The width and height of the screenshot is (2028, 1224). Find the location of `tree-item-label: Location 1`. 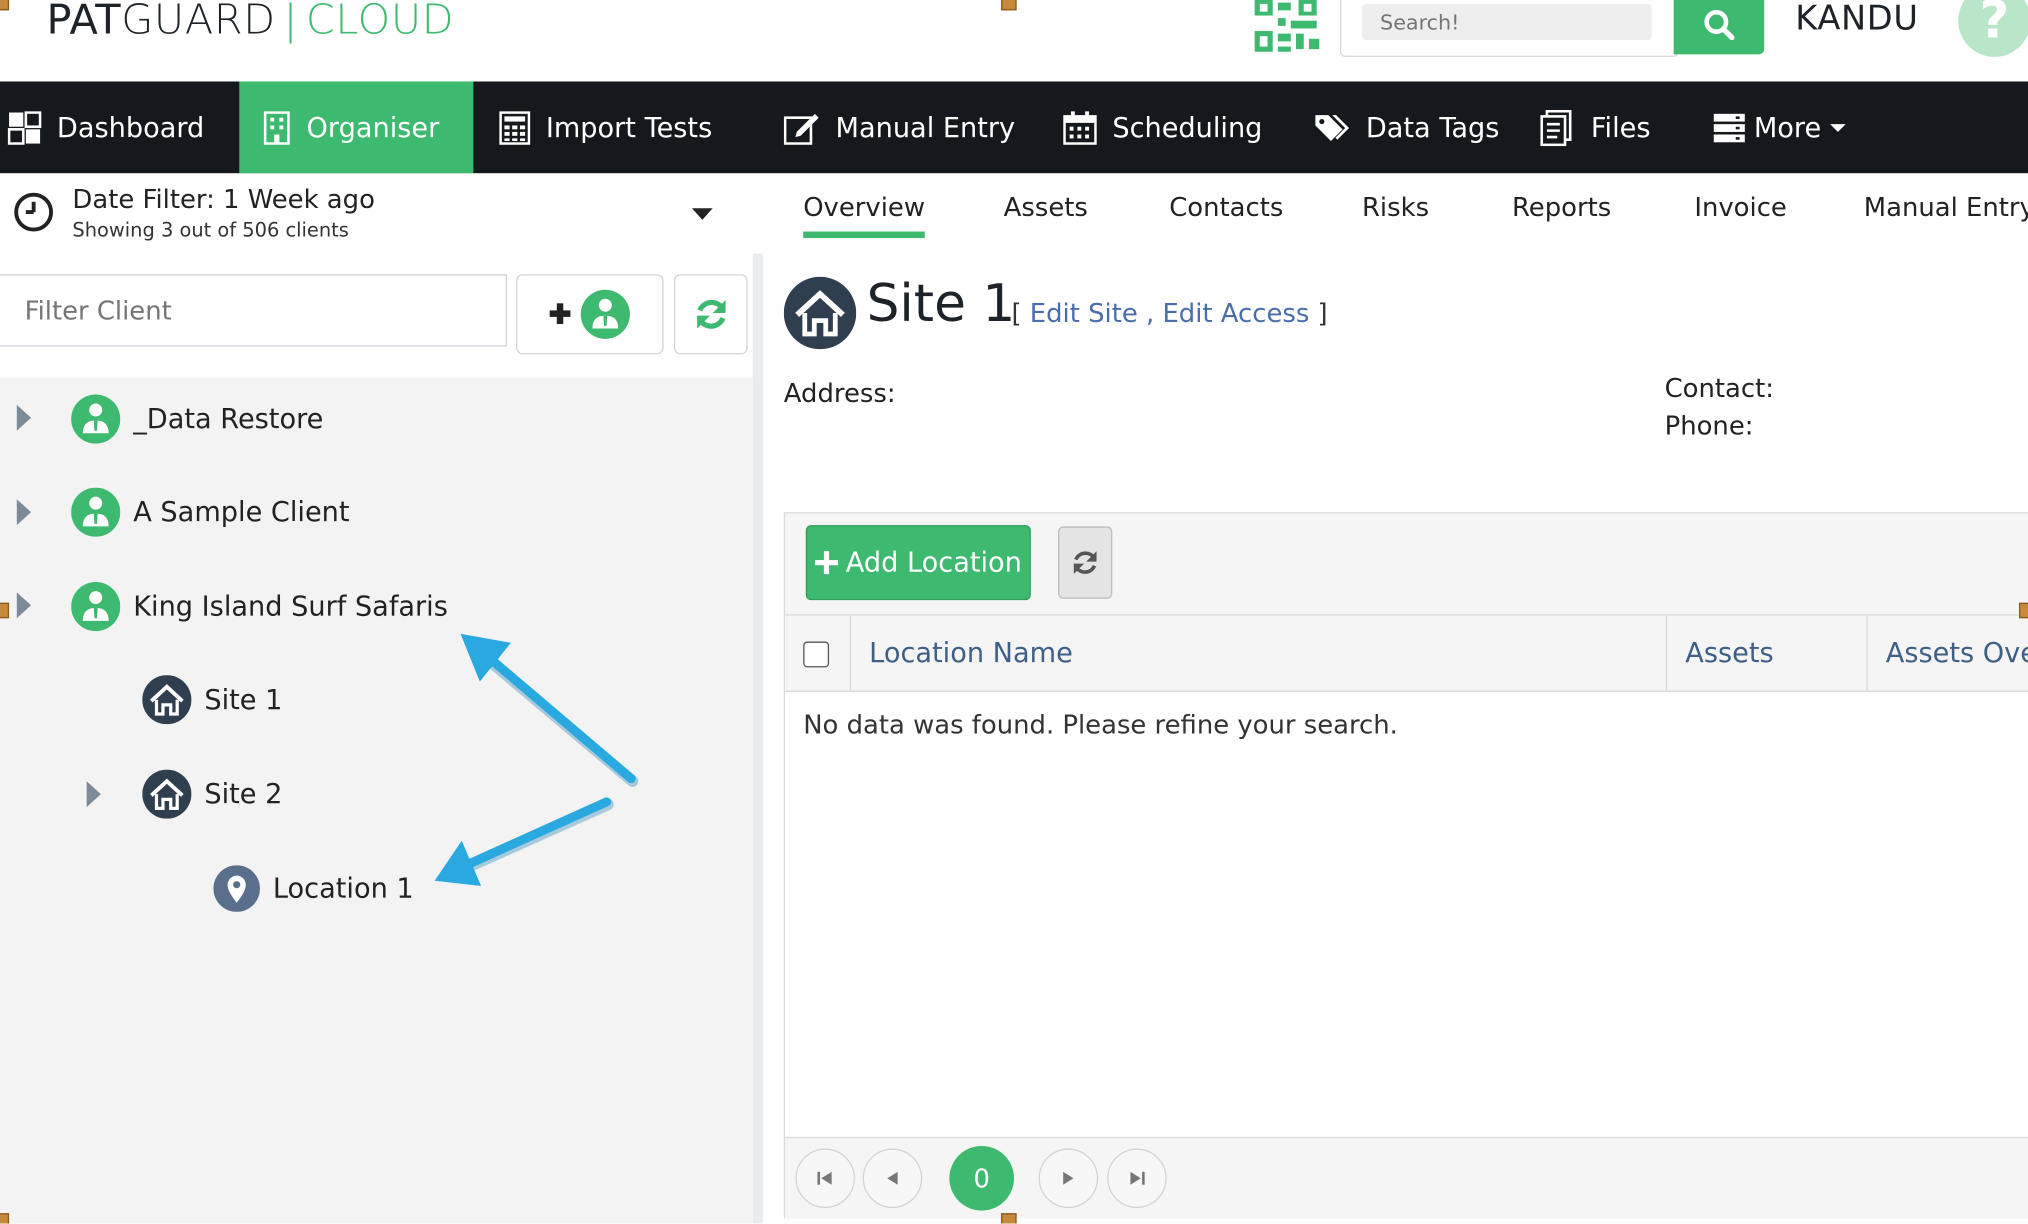

tree-item-label: Location 1 is located at coordinates (343, 889).